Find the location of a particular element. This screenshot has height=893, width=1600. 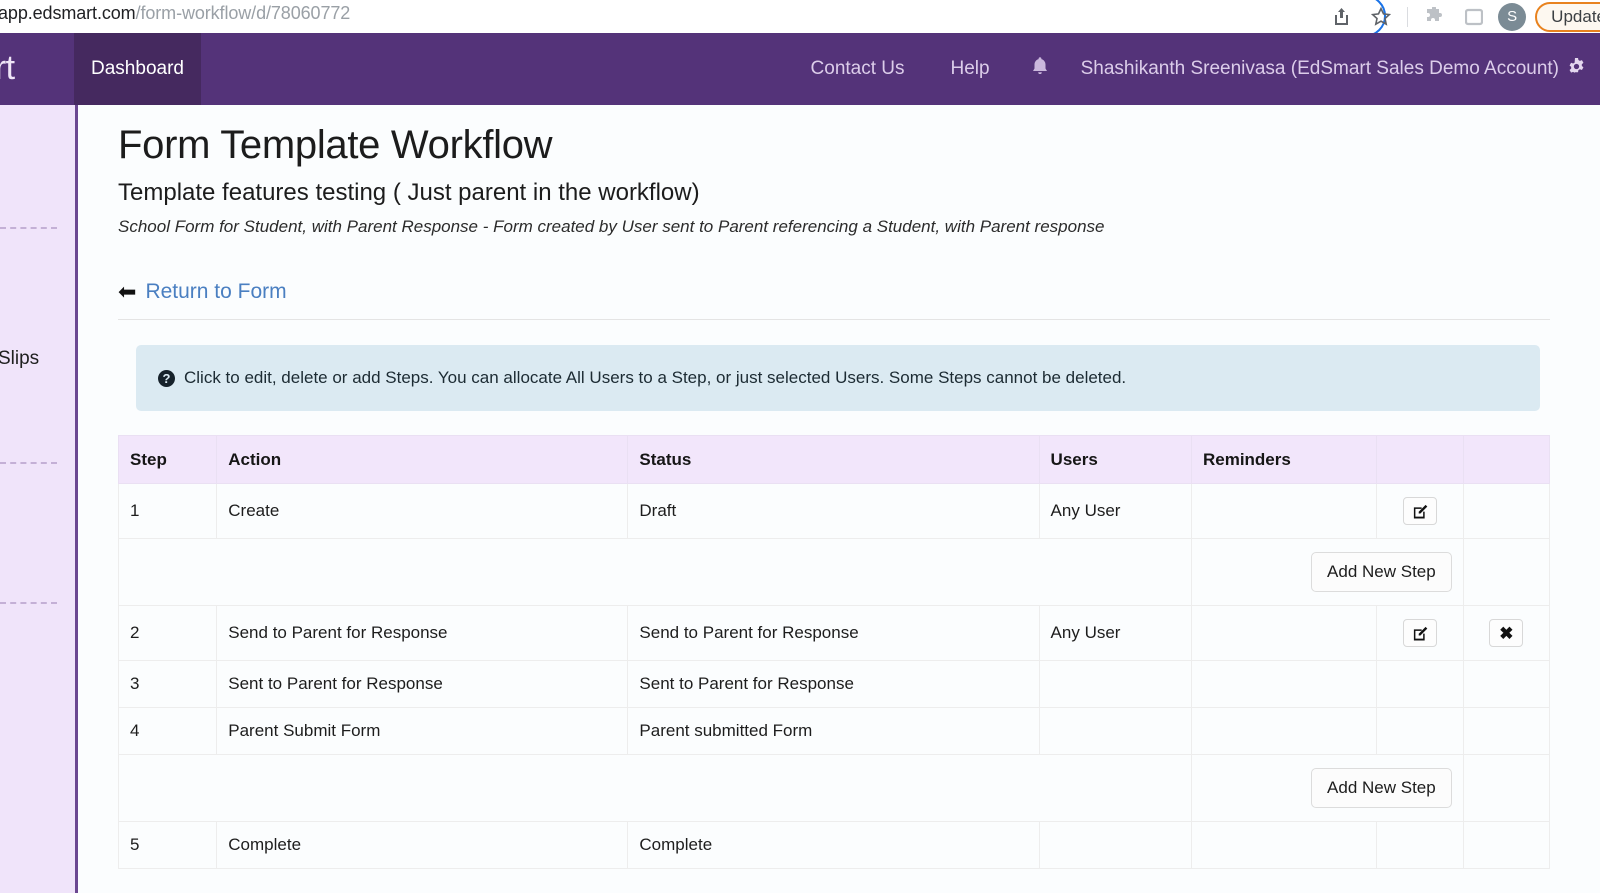

edit-square-pen-icon is located at coordinates (1420, 633).